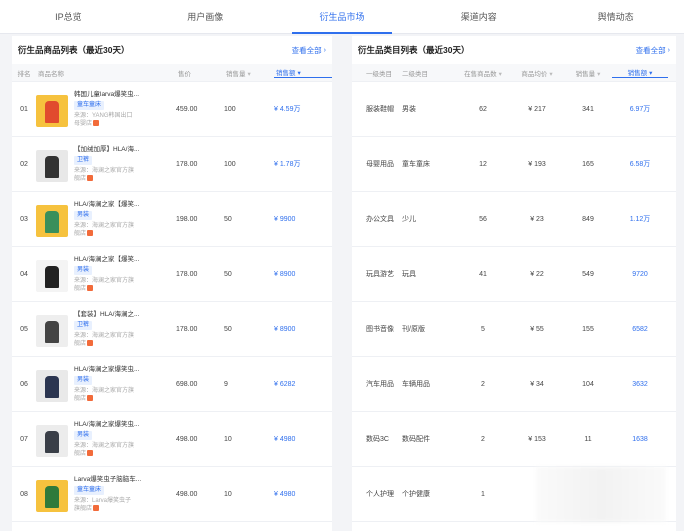  What do you see at coordinates (24, 164) in the screenshot?
I see `rank-number: 02` at bounding box center [24, 164].